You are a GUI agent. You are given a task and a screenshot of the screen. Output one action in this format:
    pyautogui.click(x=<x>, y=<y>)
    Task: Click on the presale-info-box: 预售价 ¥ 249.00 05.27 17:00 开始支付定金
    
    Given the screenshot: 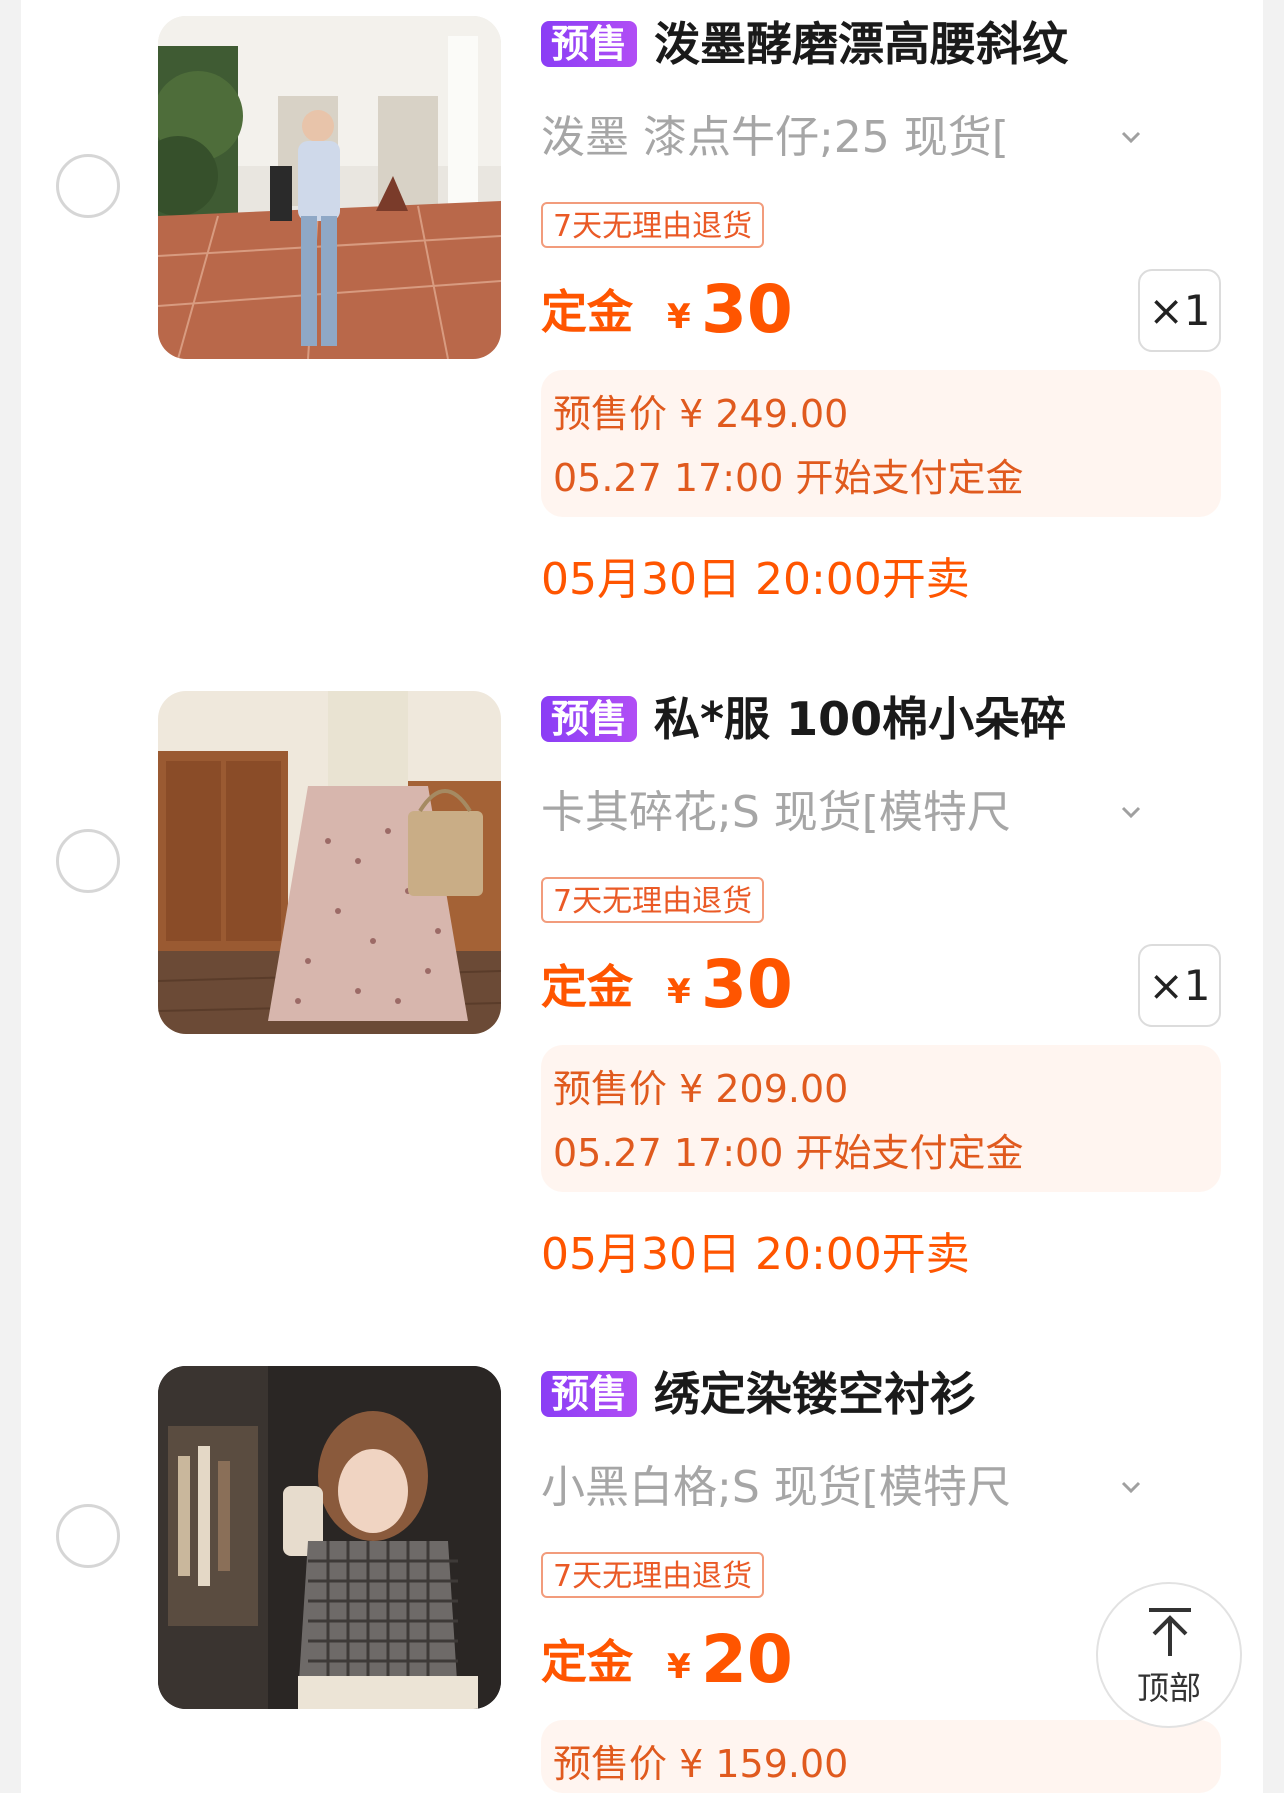 What is the action you would take?
    pyautogui.click(x=881, y=443)
    